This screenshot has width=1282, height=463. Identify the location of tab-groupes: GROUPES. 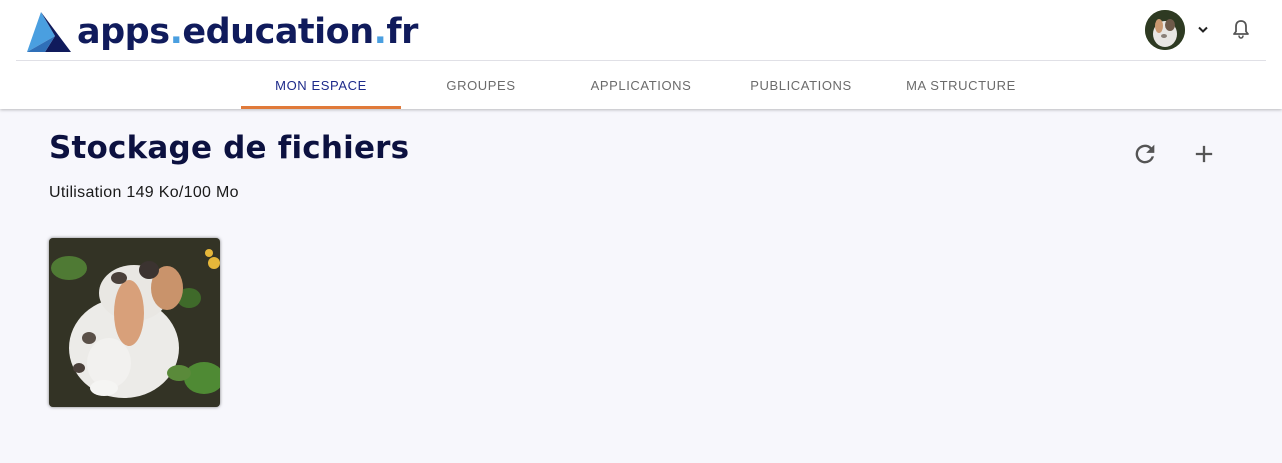
(481, 85).